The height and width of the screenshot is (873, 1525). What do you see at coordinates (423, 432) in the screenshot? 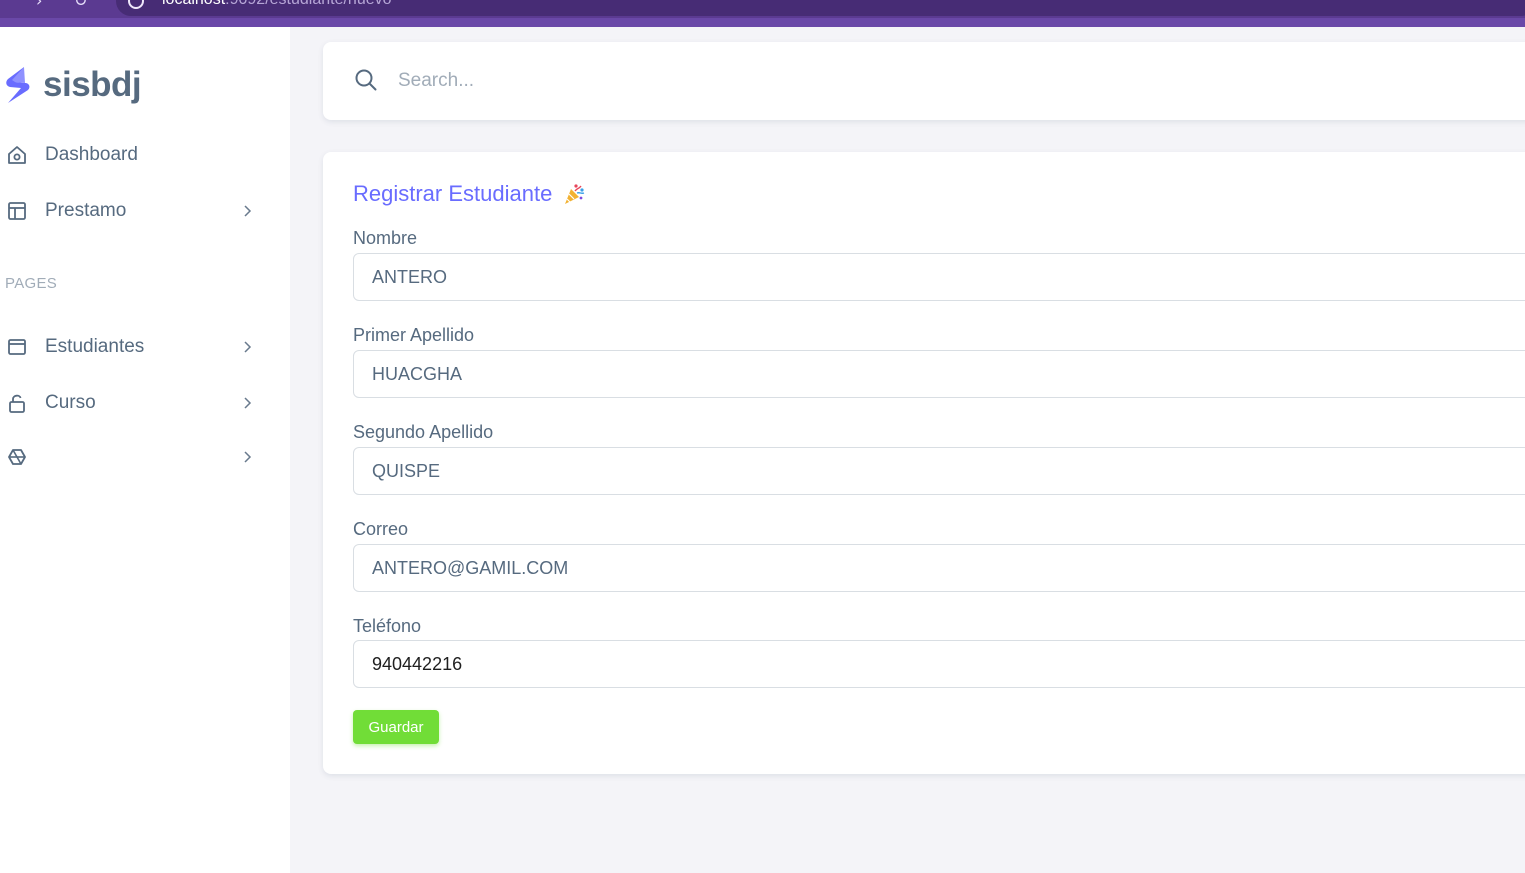
I see `segundo-apellido-label: Segundo Apellido` at bounding box center [423, 432].